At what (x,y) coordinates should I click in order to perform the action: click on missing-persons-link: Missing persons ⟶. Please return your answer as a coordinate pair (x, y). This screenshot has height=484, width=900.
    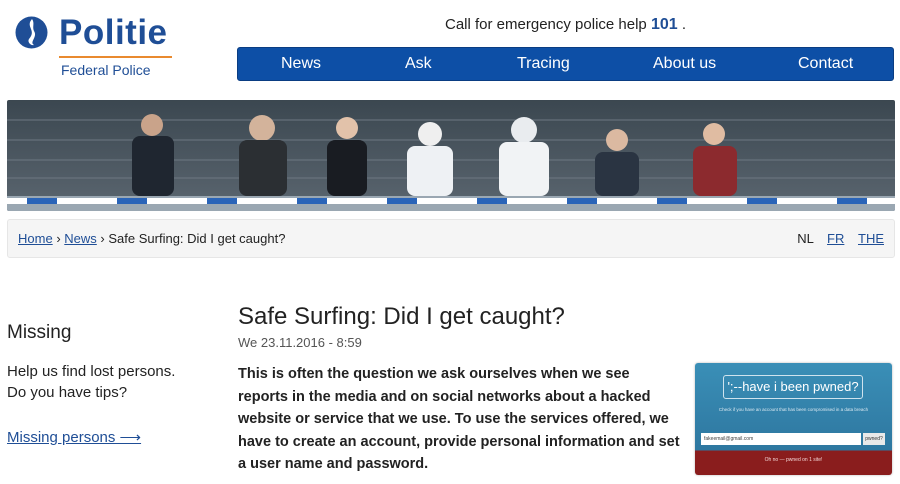
    Looking at the image, I should click on (74, 437).